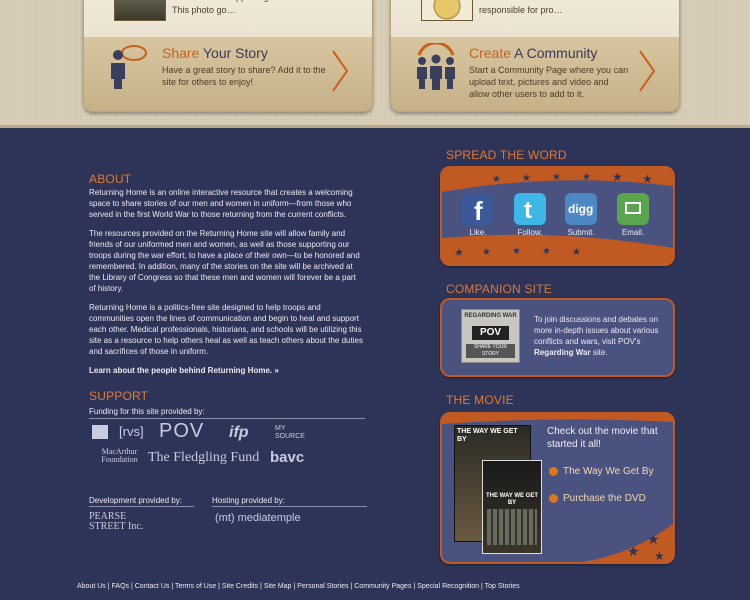 The image size is (750, 600). I want to click on macarthur-logo: MacArthur Foundation, so click(119, 456).